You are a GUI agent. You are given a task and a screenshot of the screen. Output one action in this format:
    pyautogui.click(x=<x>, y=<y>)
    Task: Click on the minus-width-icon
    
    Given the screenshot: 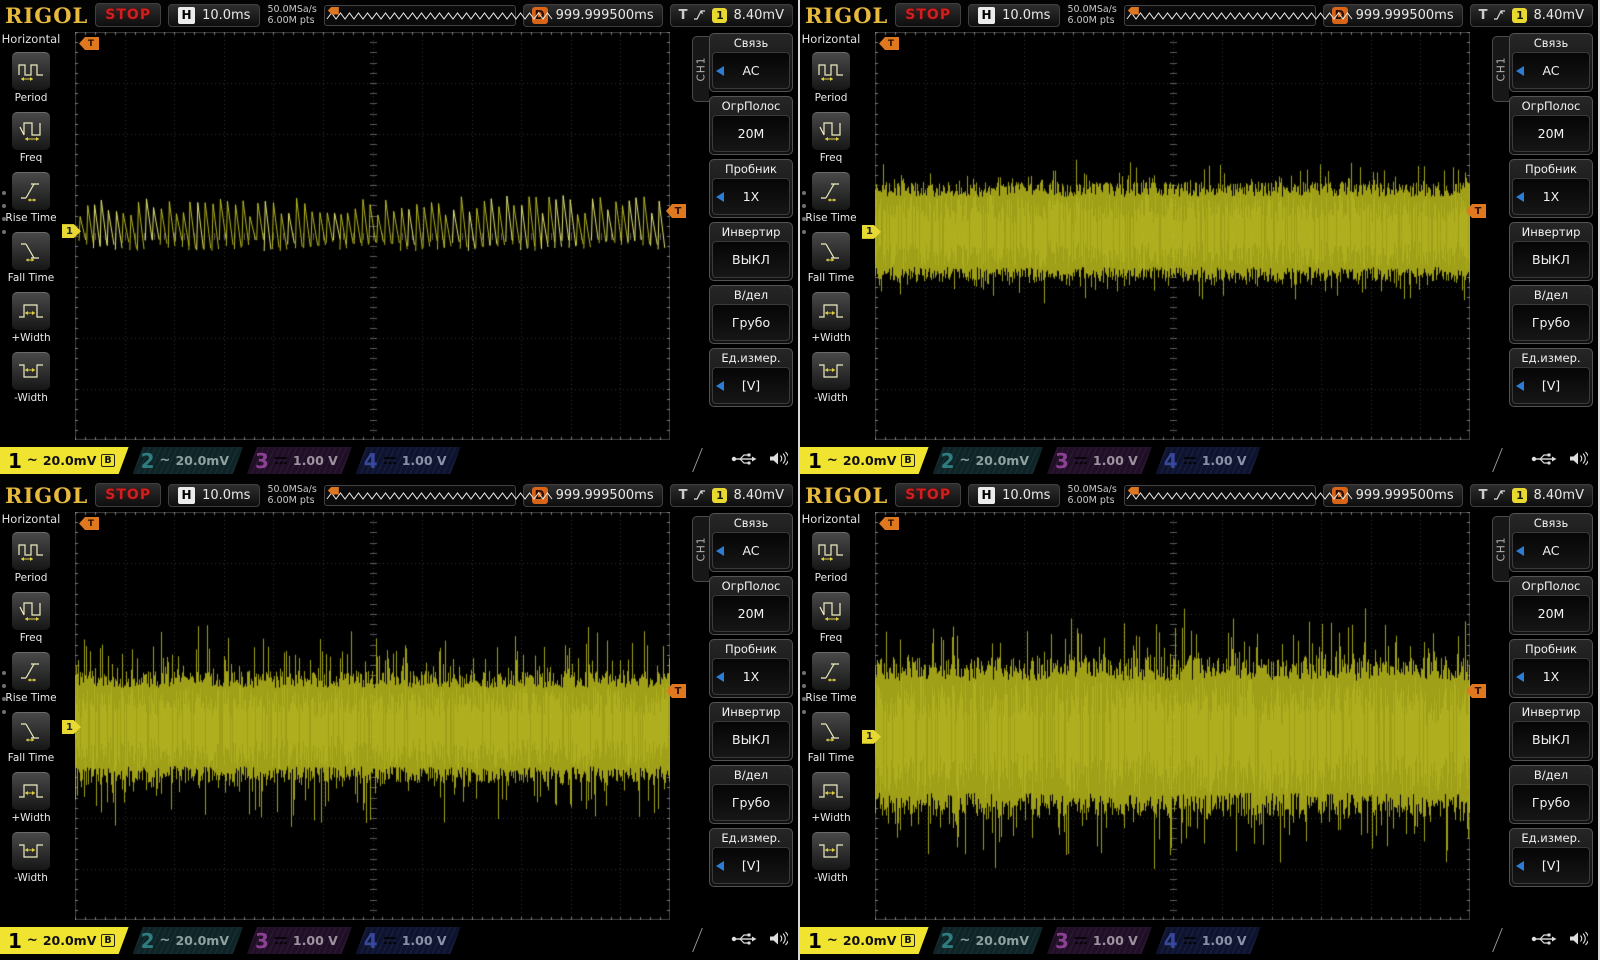 What is the action you would take?
    pyautogui.click(x=831, y=371)
    